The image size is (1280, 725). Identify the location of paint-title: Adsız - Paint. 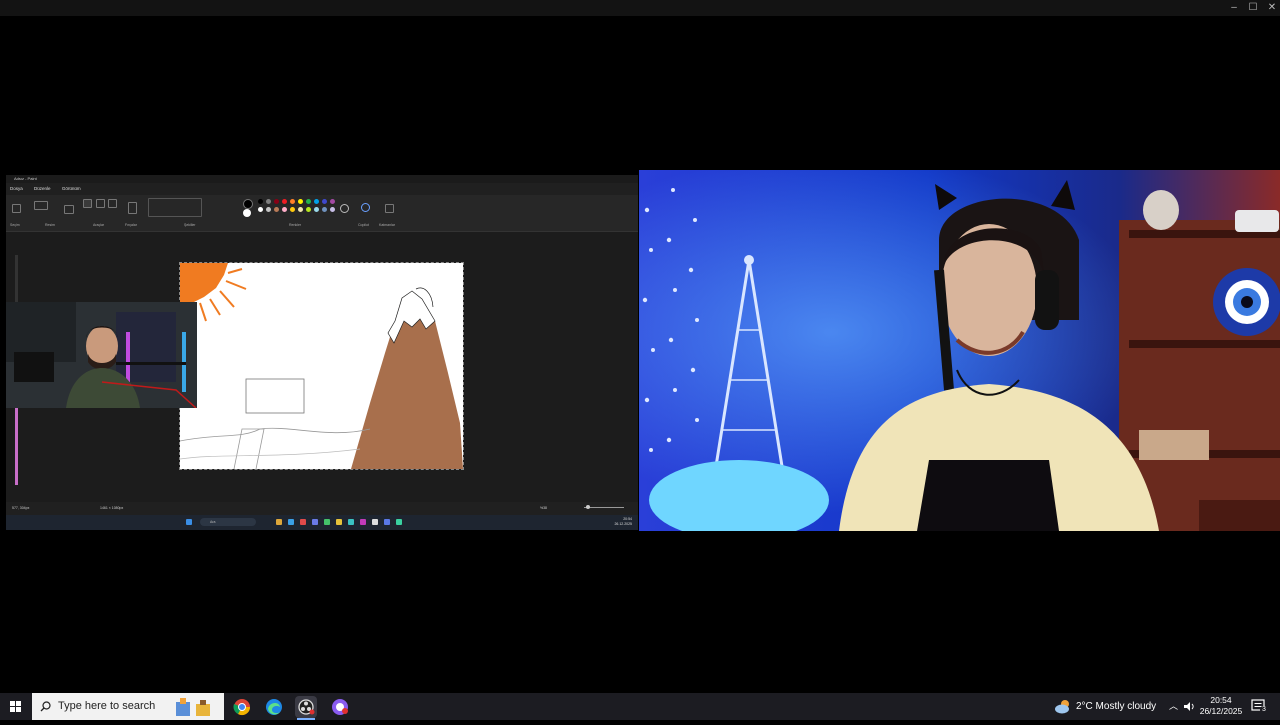
(25, 178).